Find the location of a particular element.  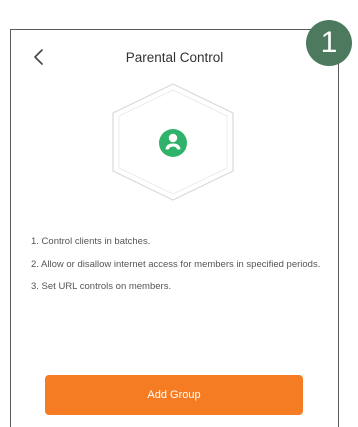

hexagon-illustration is located at coordinates (173, 142).